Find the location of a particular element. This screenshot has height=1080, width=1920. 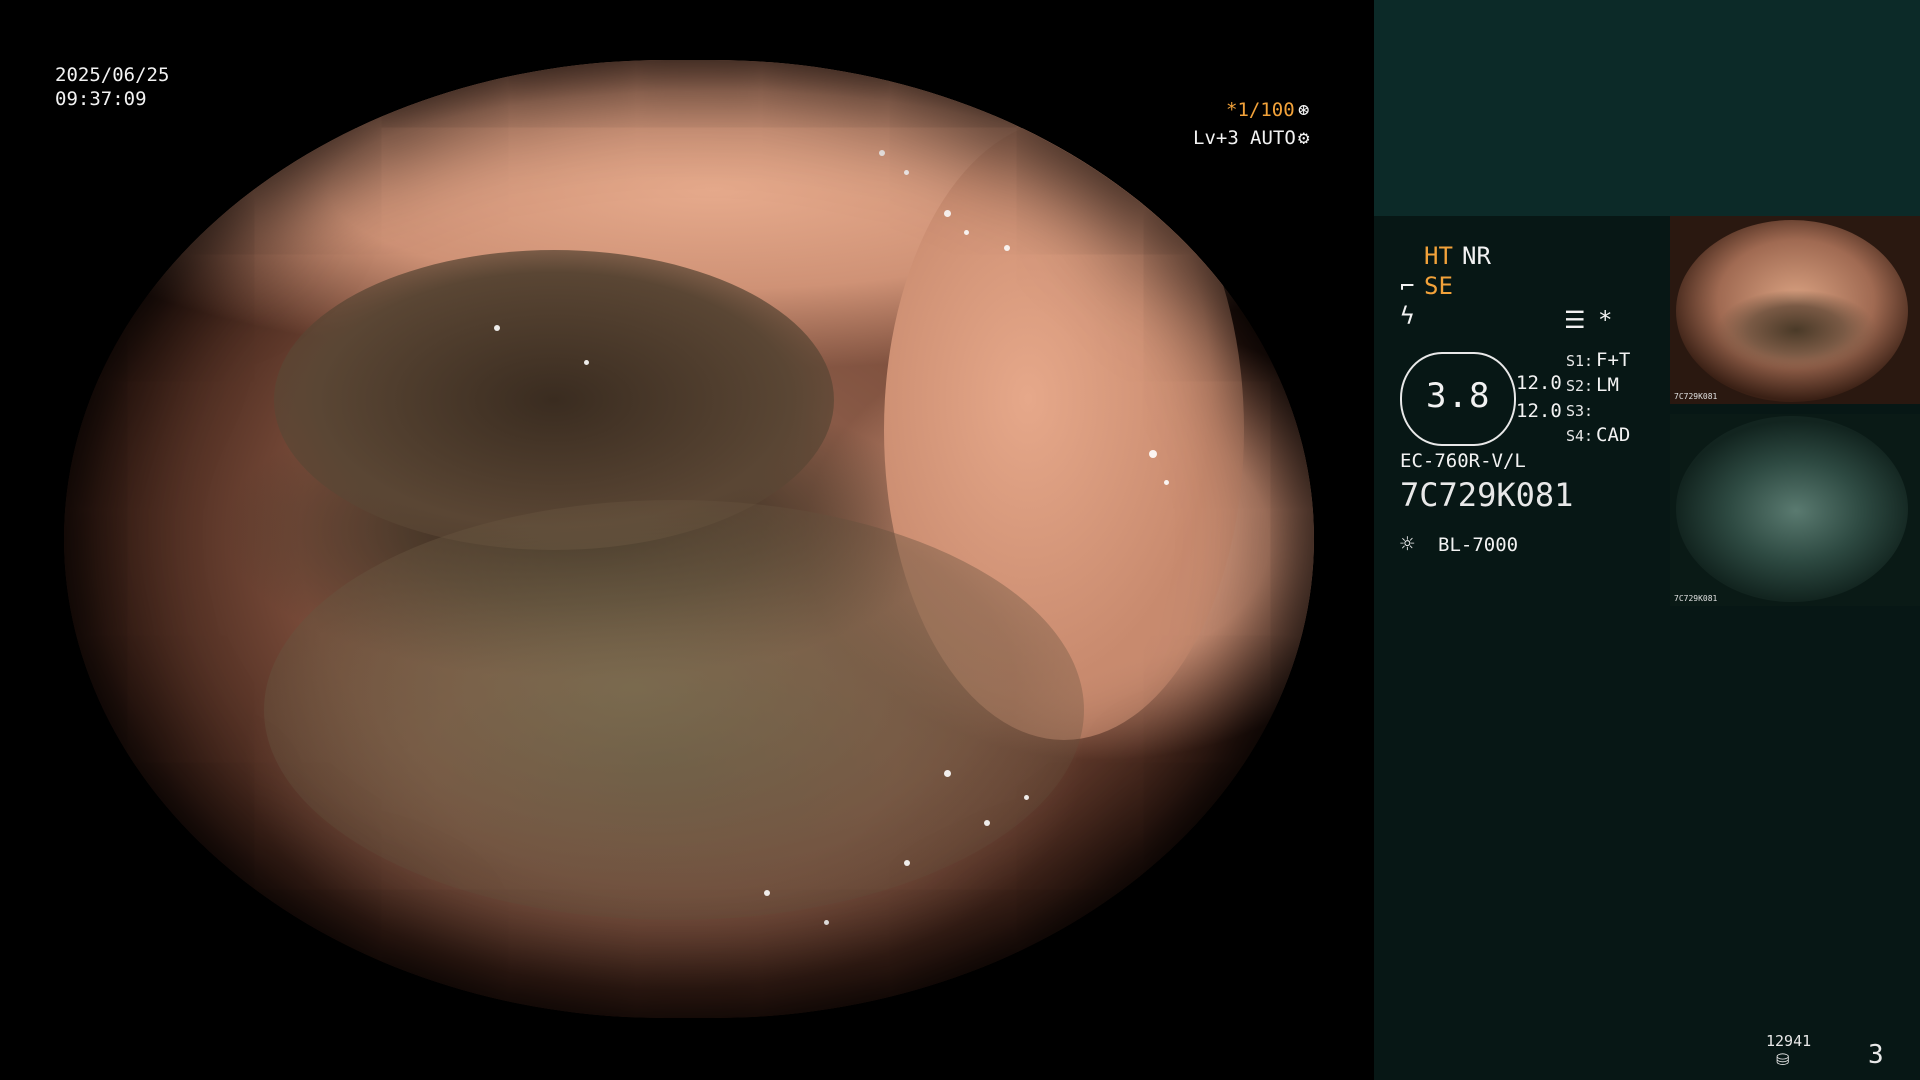

storage-count: 12941 is located at coordinates (1789, 1041).